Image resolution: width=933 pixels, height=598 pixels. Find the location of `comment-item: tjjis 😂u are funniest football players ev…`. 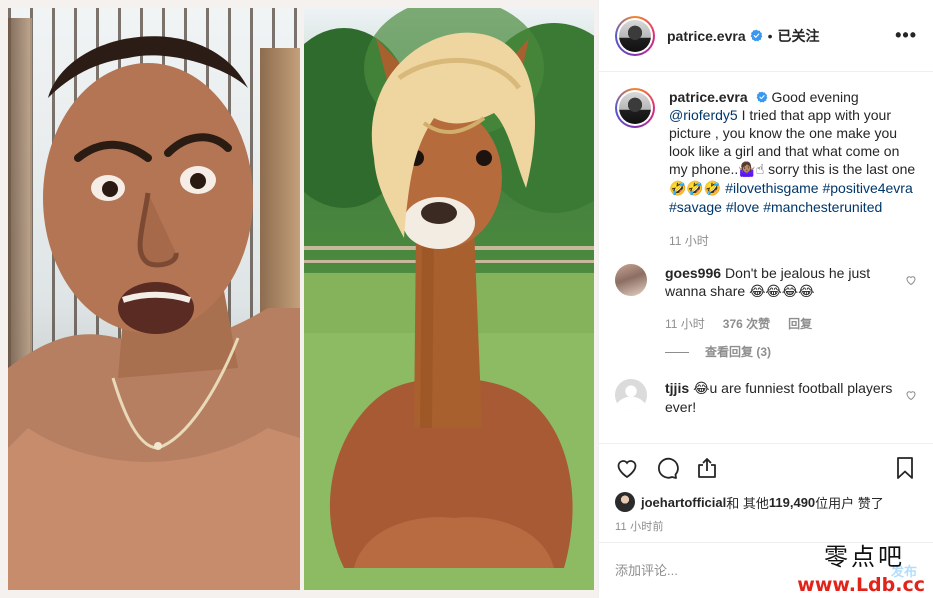

comment-item: tjjis 😂u are funniest football players ev… is located at coordinates (766, 397).